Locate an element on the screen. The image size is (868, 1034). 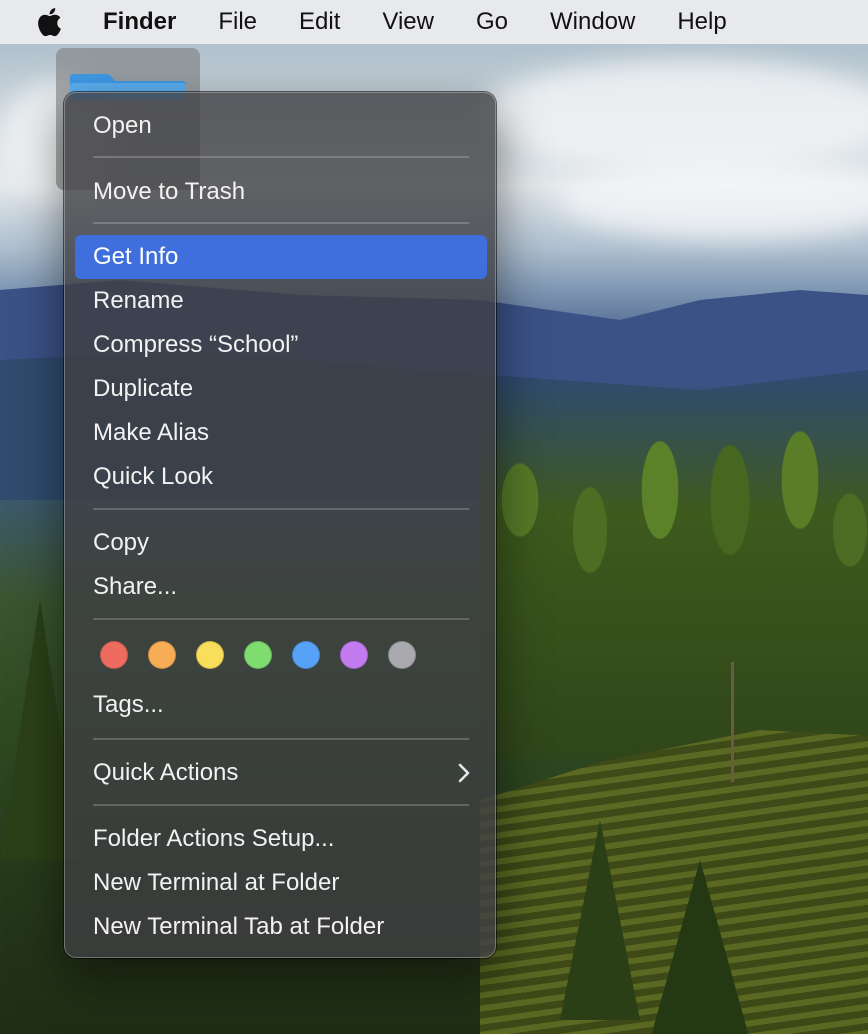
menu-item-quick-actions: Quick Actions is located at coordinates (281, 773).